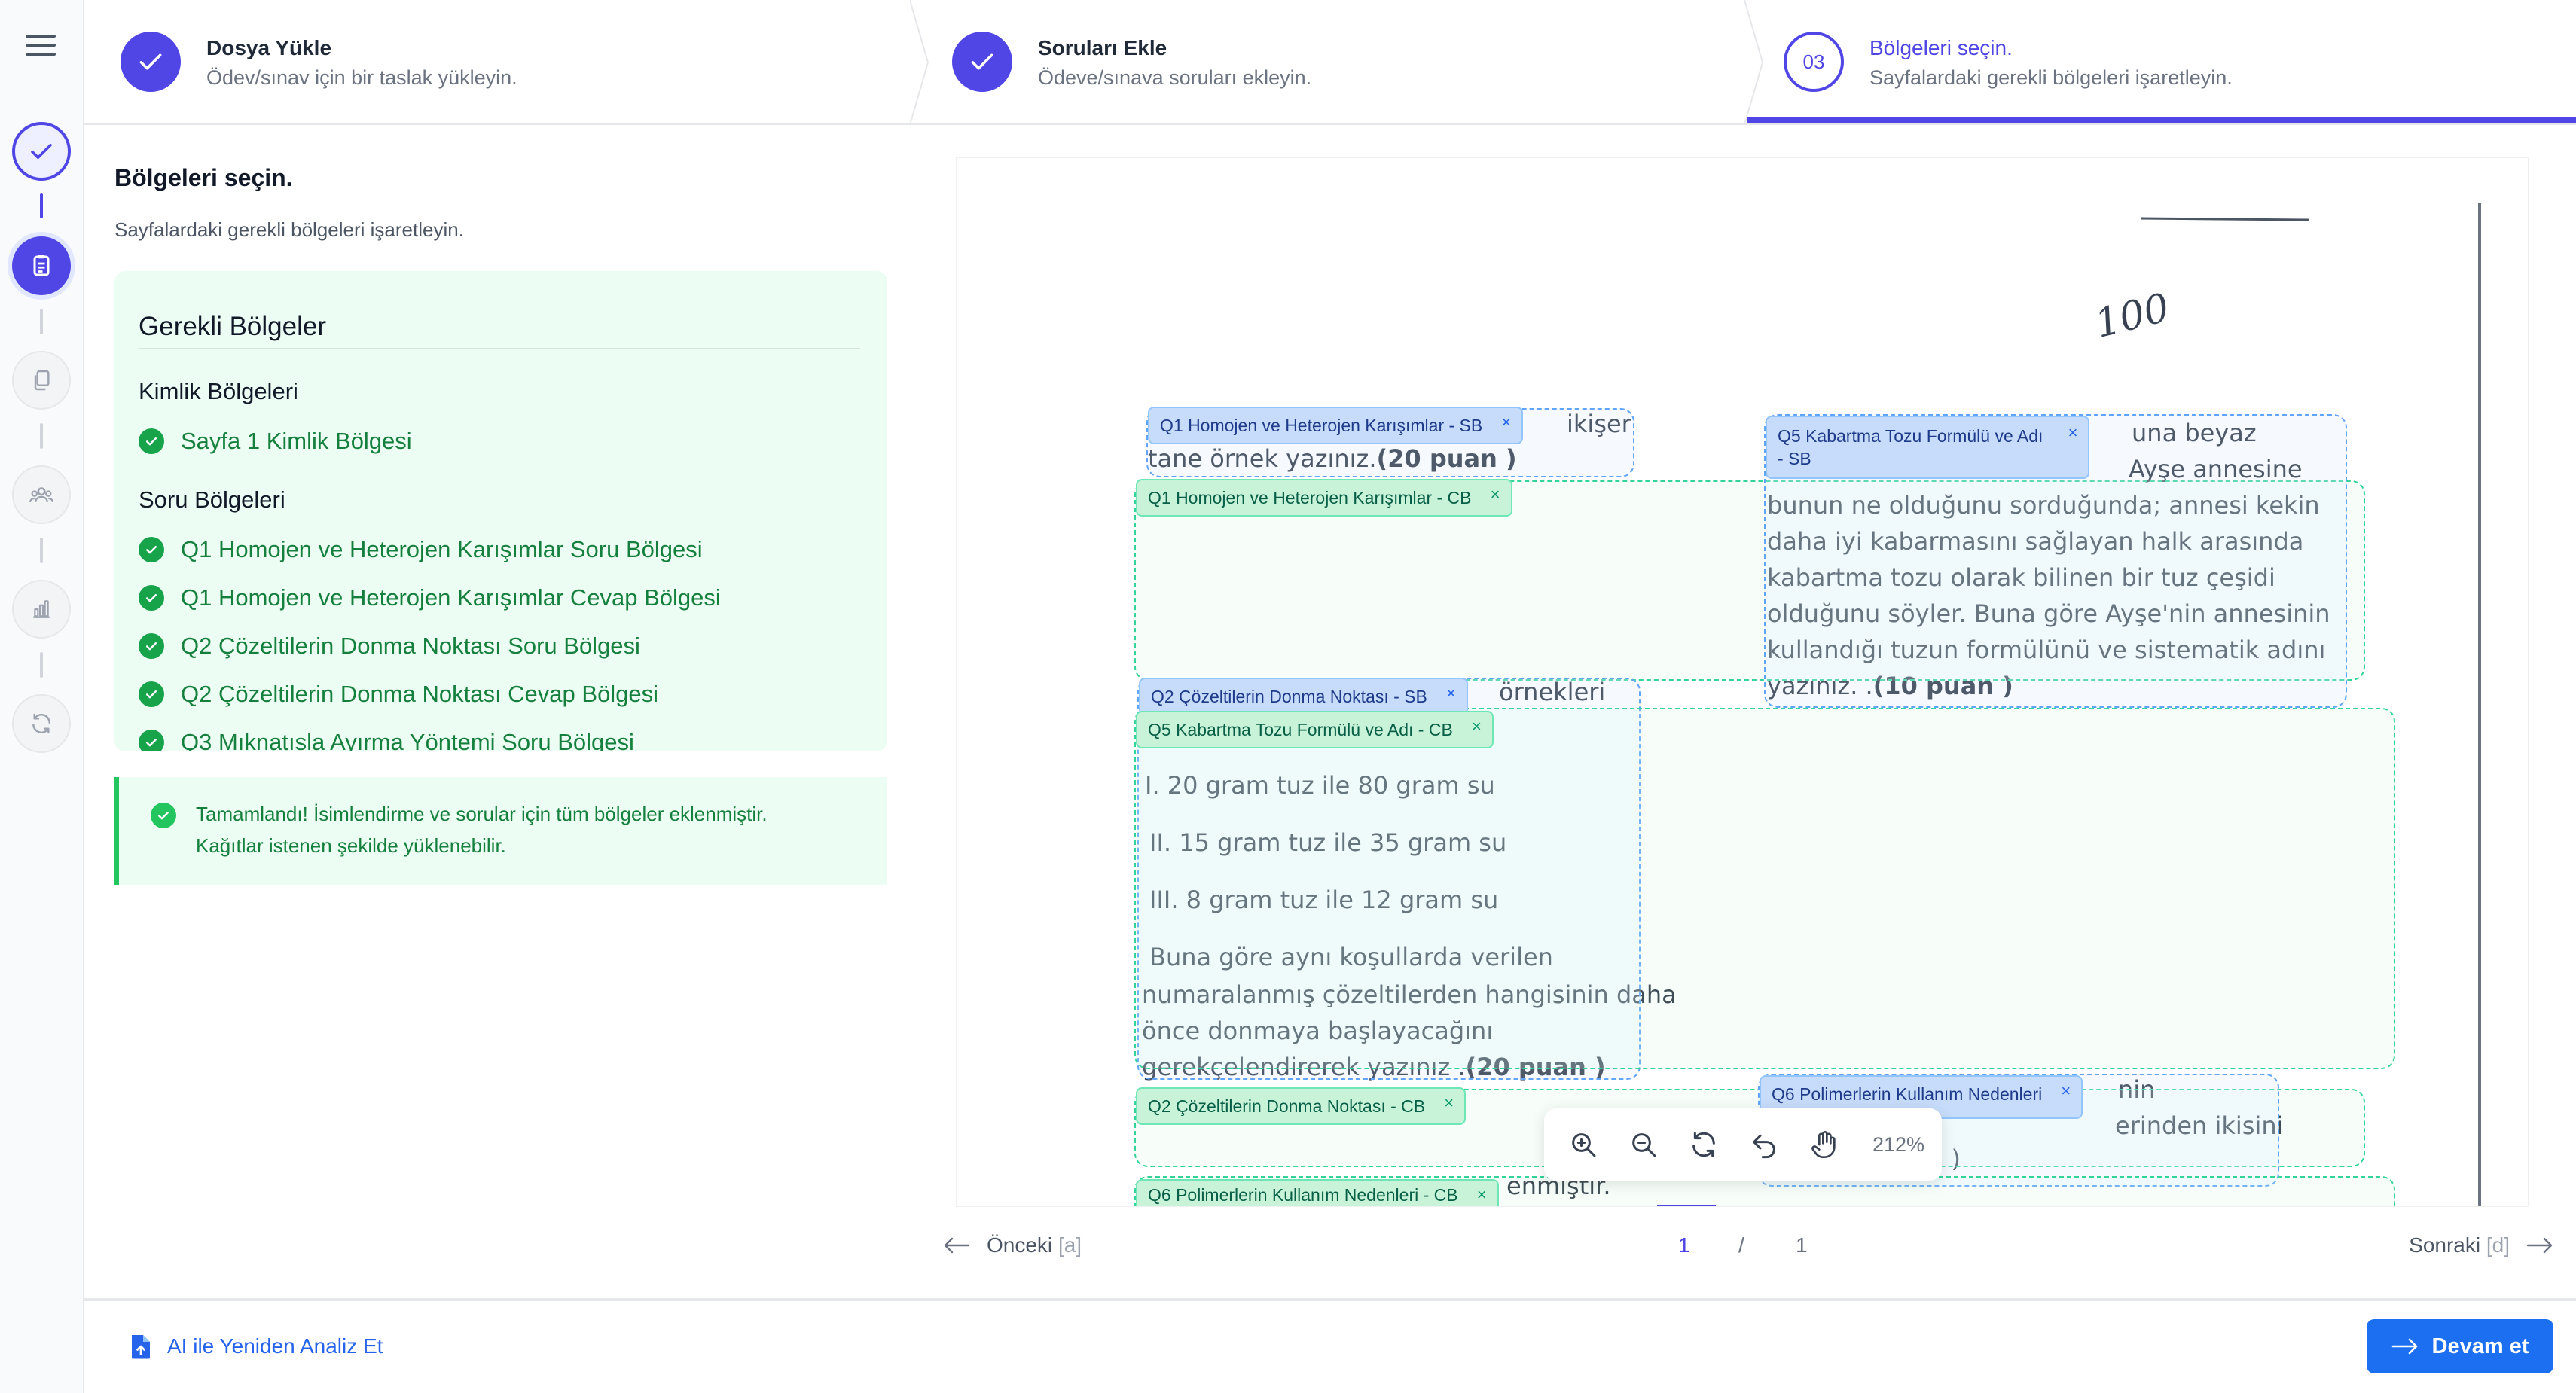 The height and width of the screenshot is (1393, 2576). I want to click on arrow-right-icon, so click(2404, 1346).